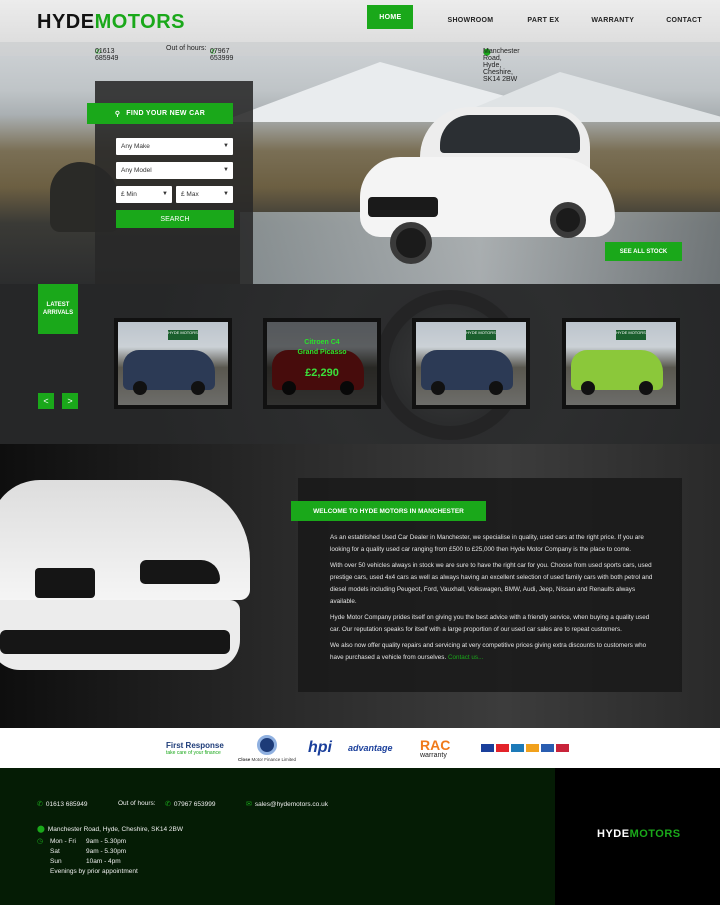 The width and height of the screenshot is (720, 905). I want to click on rac-text: RAC, so click(435, 744).